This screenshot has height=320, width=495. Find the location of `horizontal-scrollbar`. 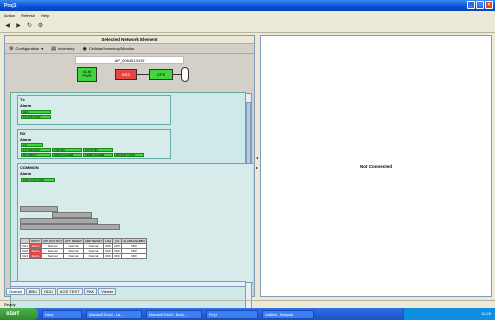

horizontal-scrollbar is located at coordinates (128, 284).